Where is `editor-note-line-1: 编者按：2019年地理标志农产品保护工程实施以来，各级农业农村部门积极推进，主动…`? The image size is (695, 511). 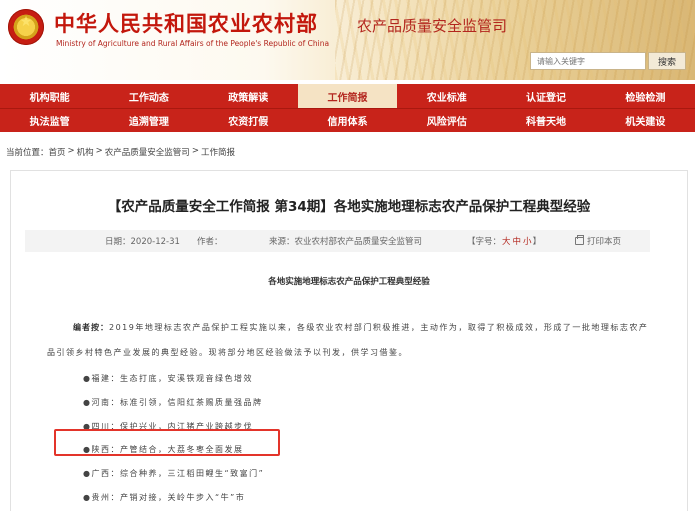 editor-note-line-1: 编者按：2019年地理标志农产品保护工程实施以来，各级农业农村部门积极推进，主动… is located at coordinates (360, 327).